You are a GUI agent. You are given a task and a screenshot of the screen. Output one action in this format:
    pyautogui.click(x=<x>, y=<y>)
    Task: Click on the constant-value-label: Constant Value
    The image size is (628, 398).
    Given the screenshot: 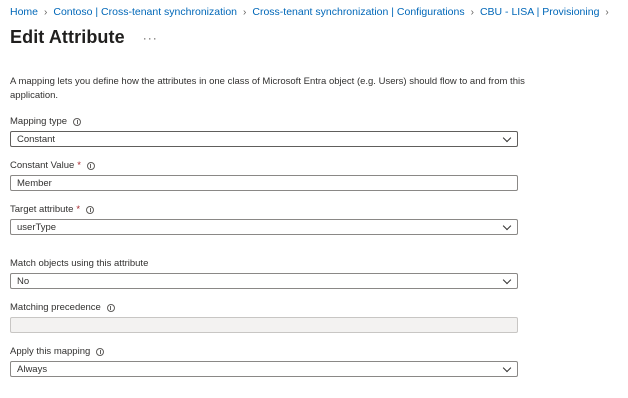 What is the action you would take?
    pyautogui.click(x=42, y=165)
    